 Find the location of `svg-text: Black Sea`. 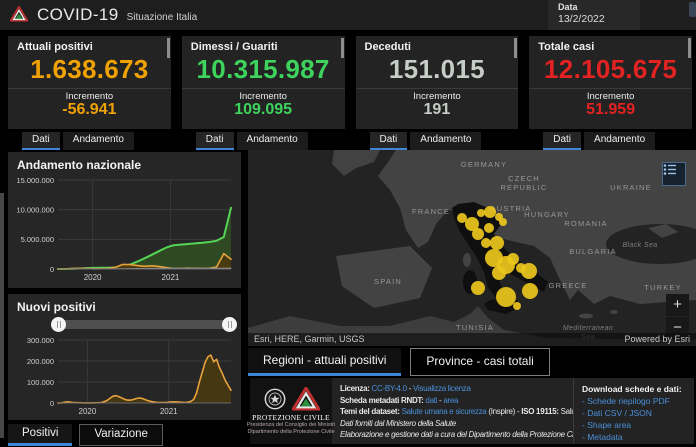

svg-text: Black Sea is located at coordinates (639, 245).